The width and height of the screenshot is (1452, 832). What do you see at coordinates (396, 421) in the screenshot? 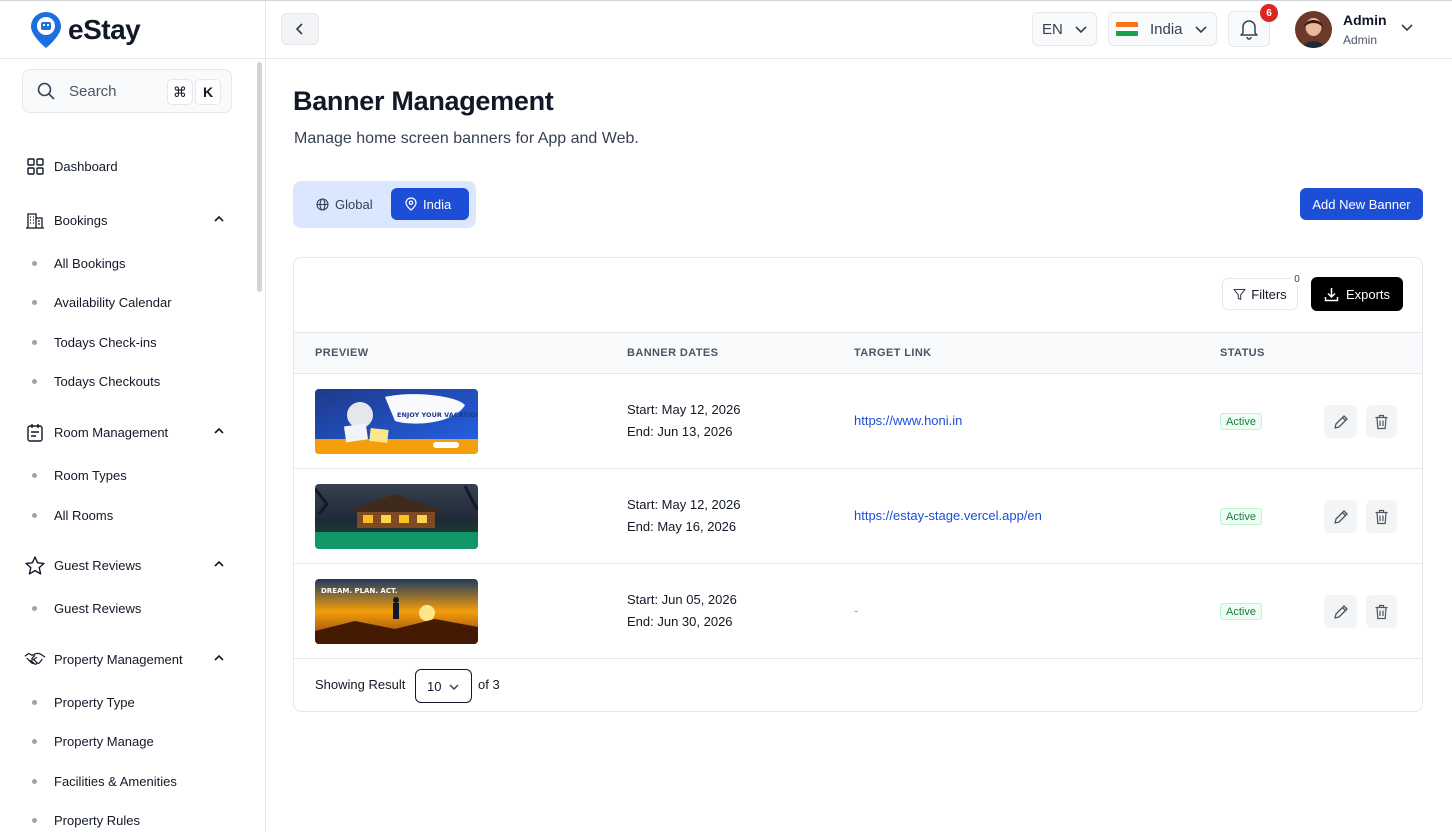
I see `banner-preview-image: ENJOY YOUR VACATIONS` at bounding box center [396, 421].